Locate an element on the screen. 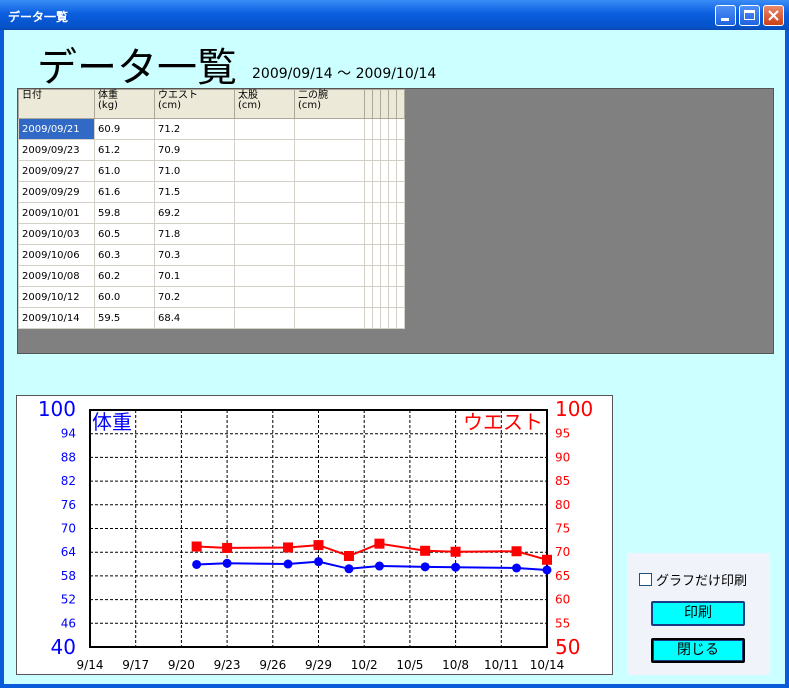 The width and height of the screenshot is (789, 688). right-axis-title: ウエスト is located at coordinates (503, 422).